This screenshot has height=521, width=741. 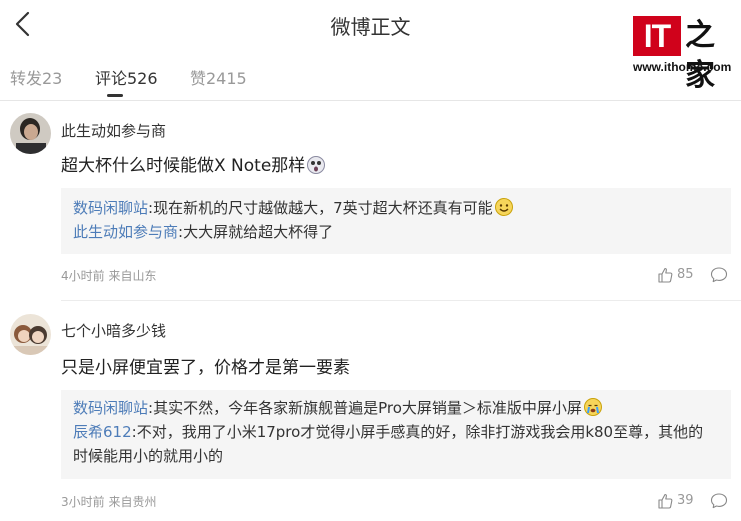 I want to click on grinning-face-emoji-icon, so click(x=503, y=207).